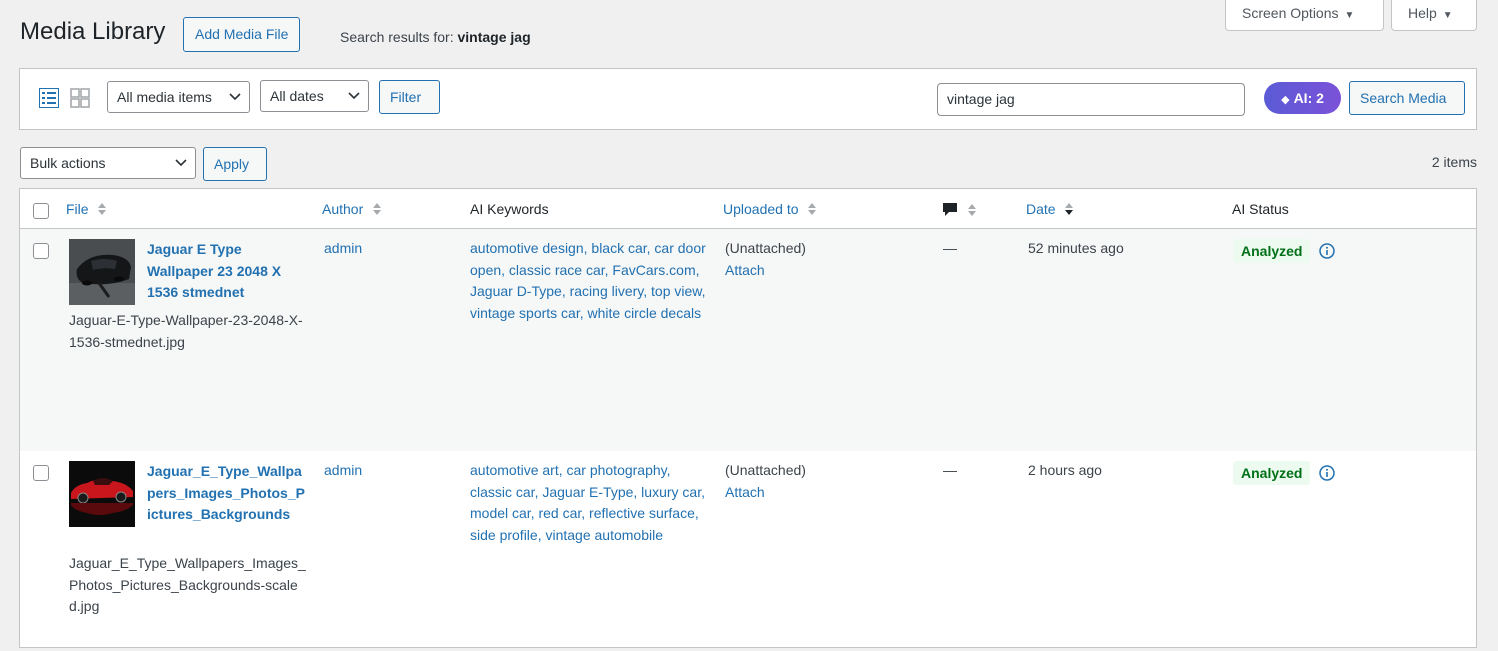 This screenshot has height=651, width=1498. Describe the element at coordinates (1076, 248) in the screenshot. I see `upload-date: 52 minutes ago` at that location.